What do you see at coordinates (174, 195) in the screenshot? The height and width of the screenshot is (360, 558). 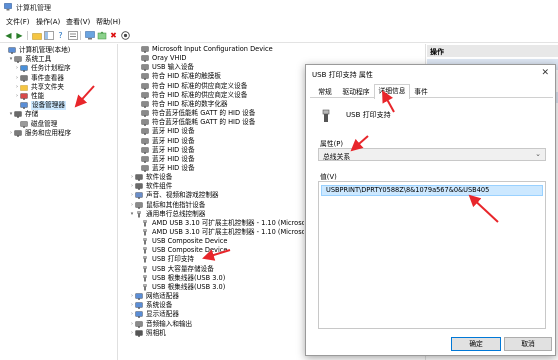 I see `device-tree-item-row: › 声音、视频和游戏控制器` at bounding box center [174, 195].